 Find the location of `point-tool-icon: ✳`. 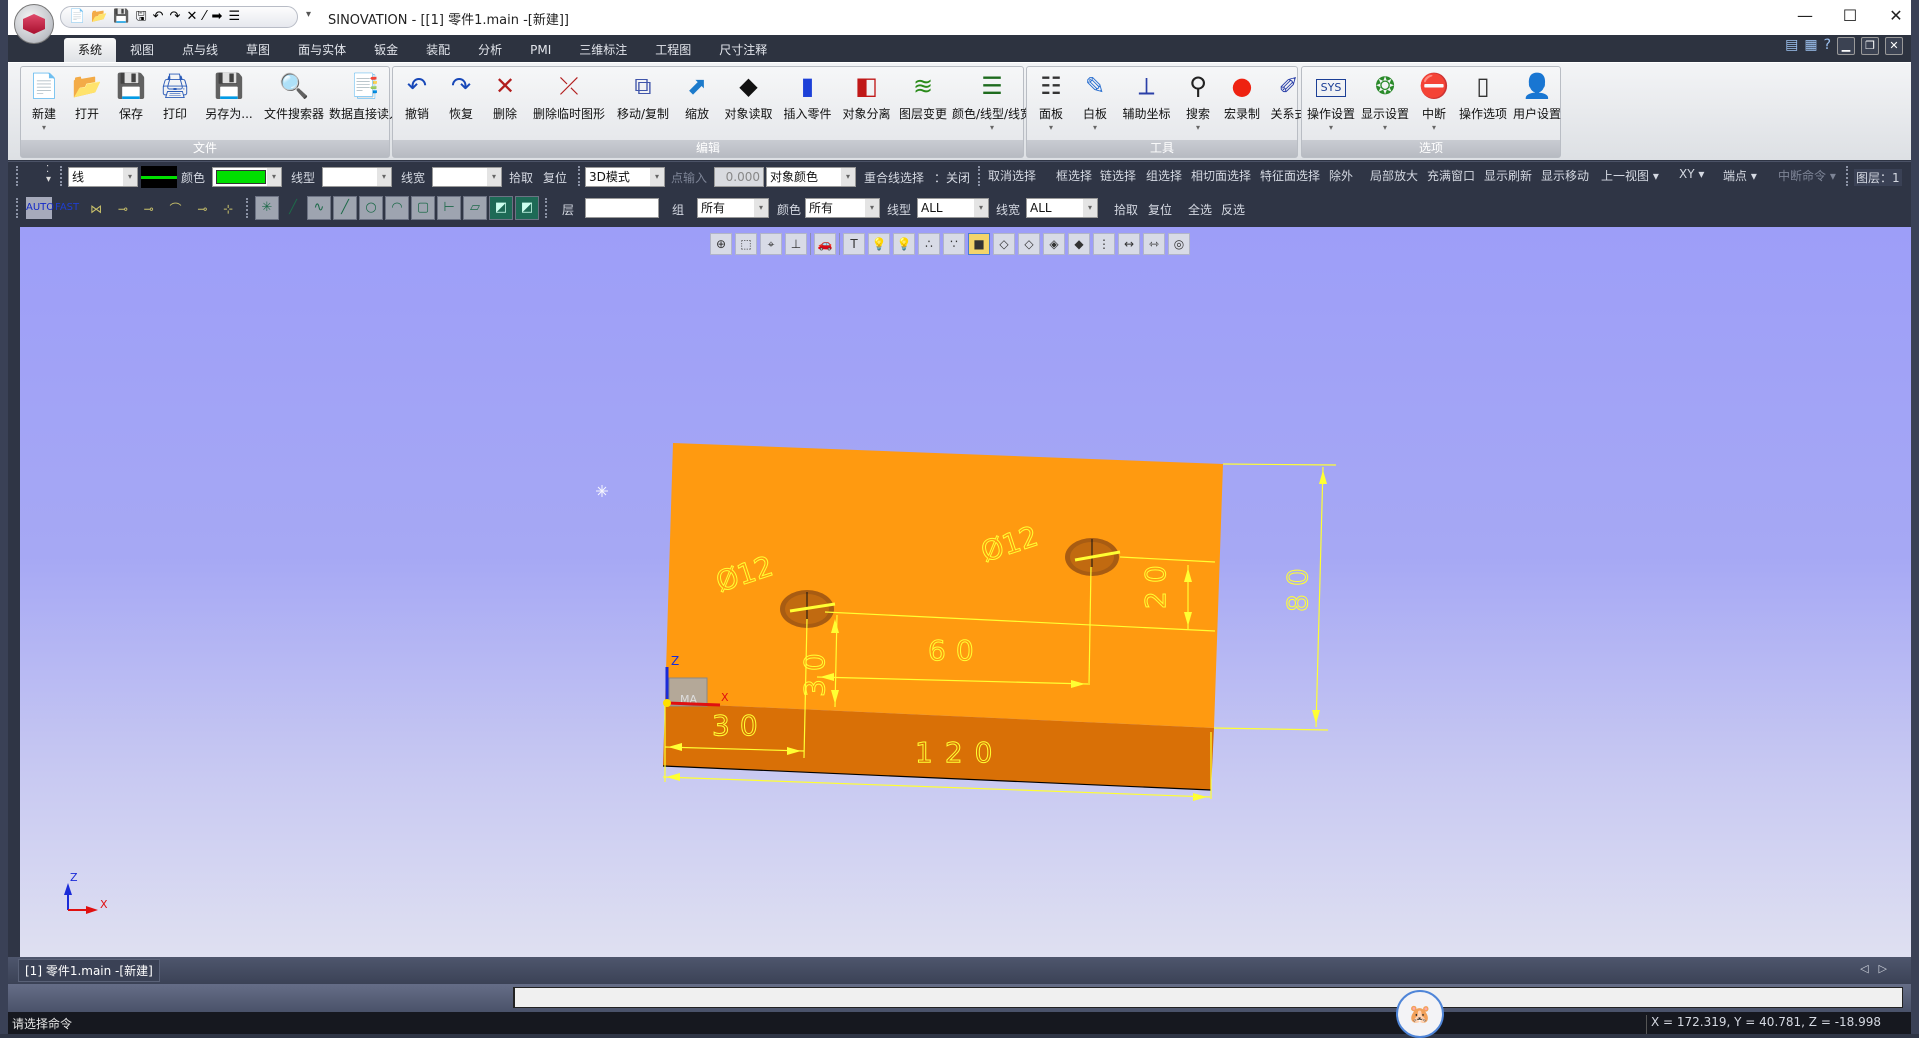

point-tool-icon: ✳ is located at coordinates (267, 208).